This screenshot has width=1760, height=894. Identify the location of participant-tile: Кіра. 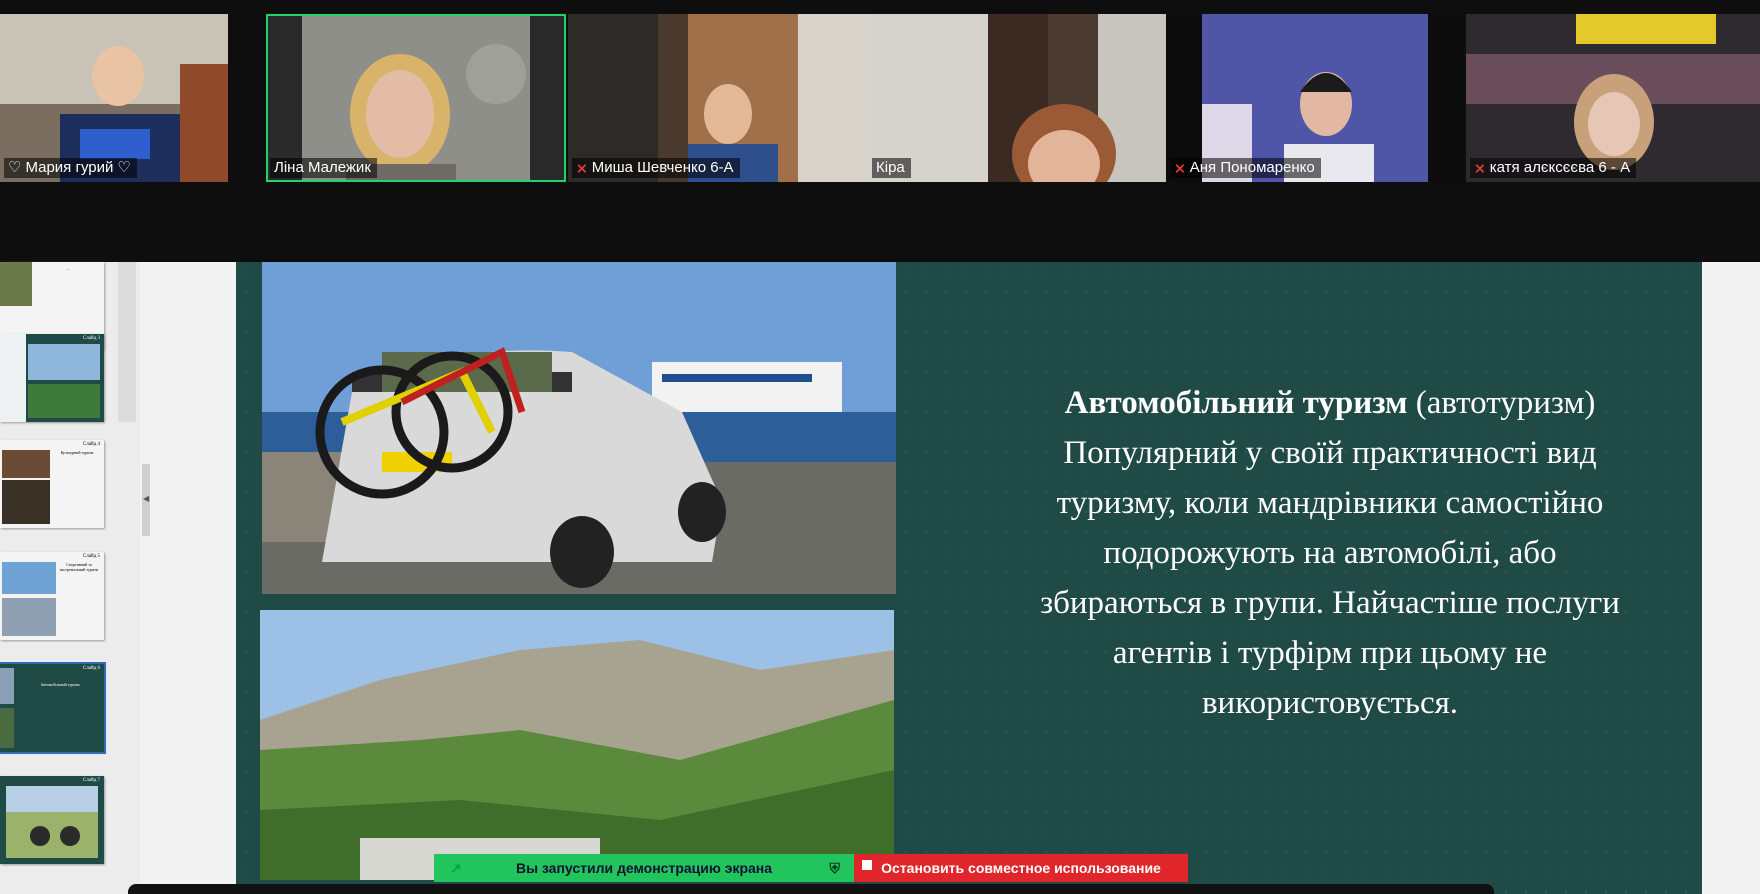
(1017, 98).